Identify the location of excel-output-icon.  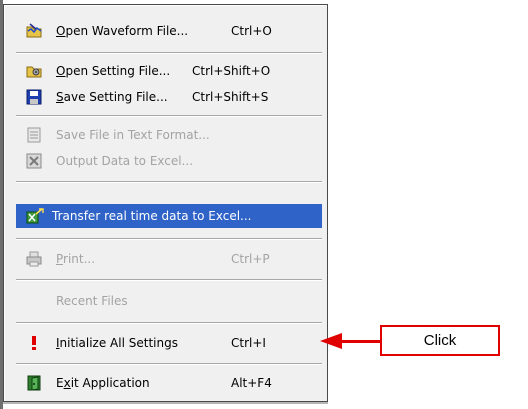
(34, 161).